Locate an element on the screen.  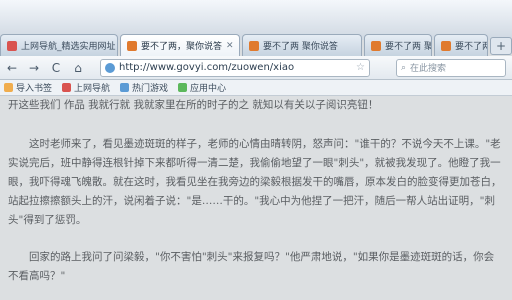
tab-label: 要不了两，聚你说答 is located at coordinates (182, 47).